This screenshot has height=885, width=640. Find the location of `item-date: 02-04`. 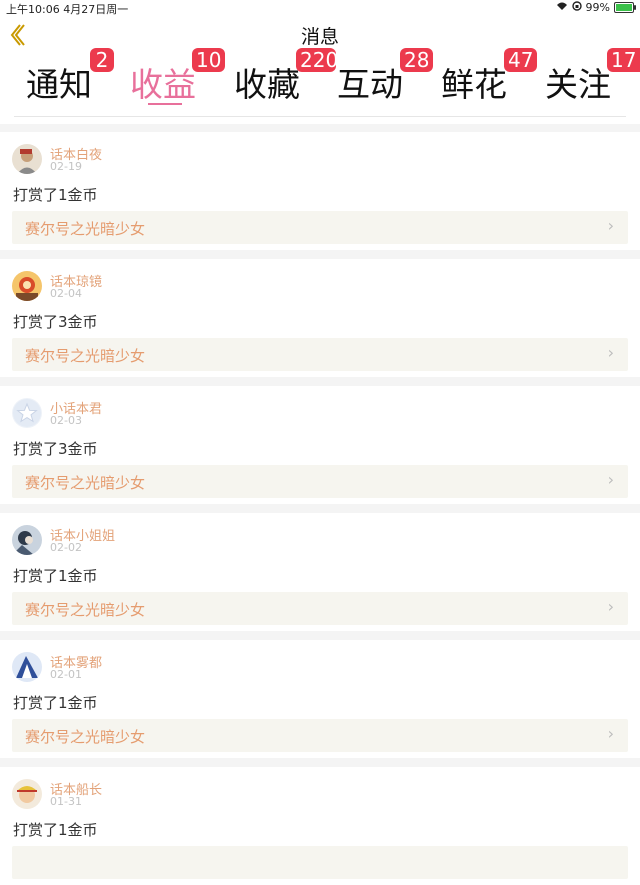

item-date: 02-04 is located at coordinates (66, 293).